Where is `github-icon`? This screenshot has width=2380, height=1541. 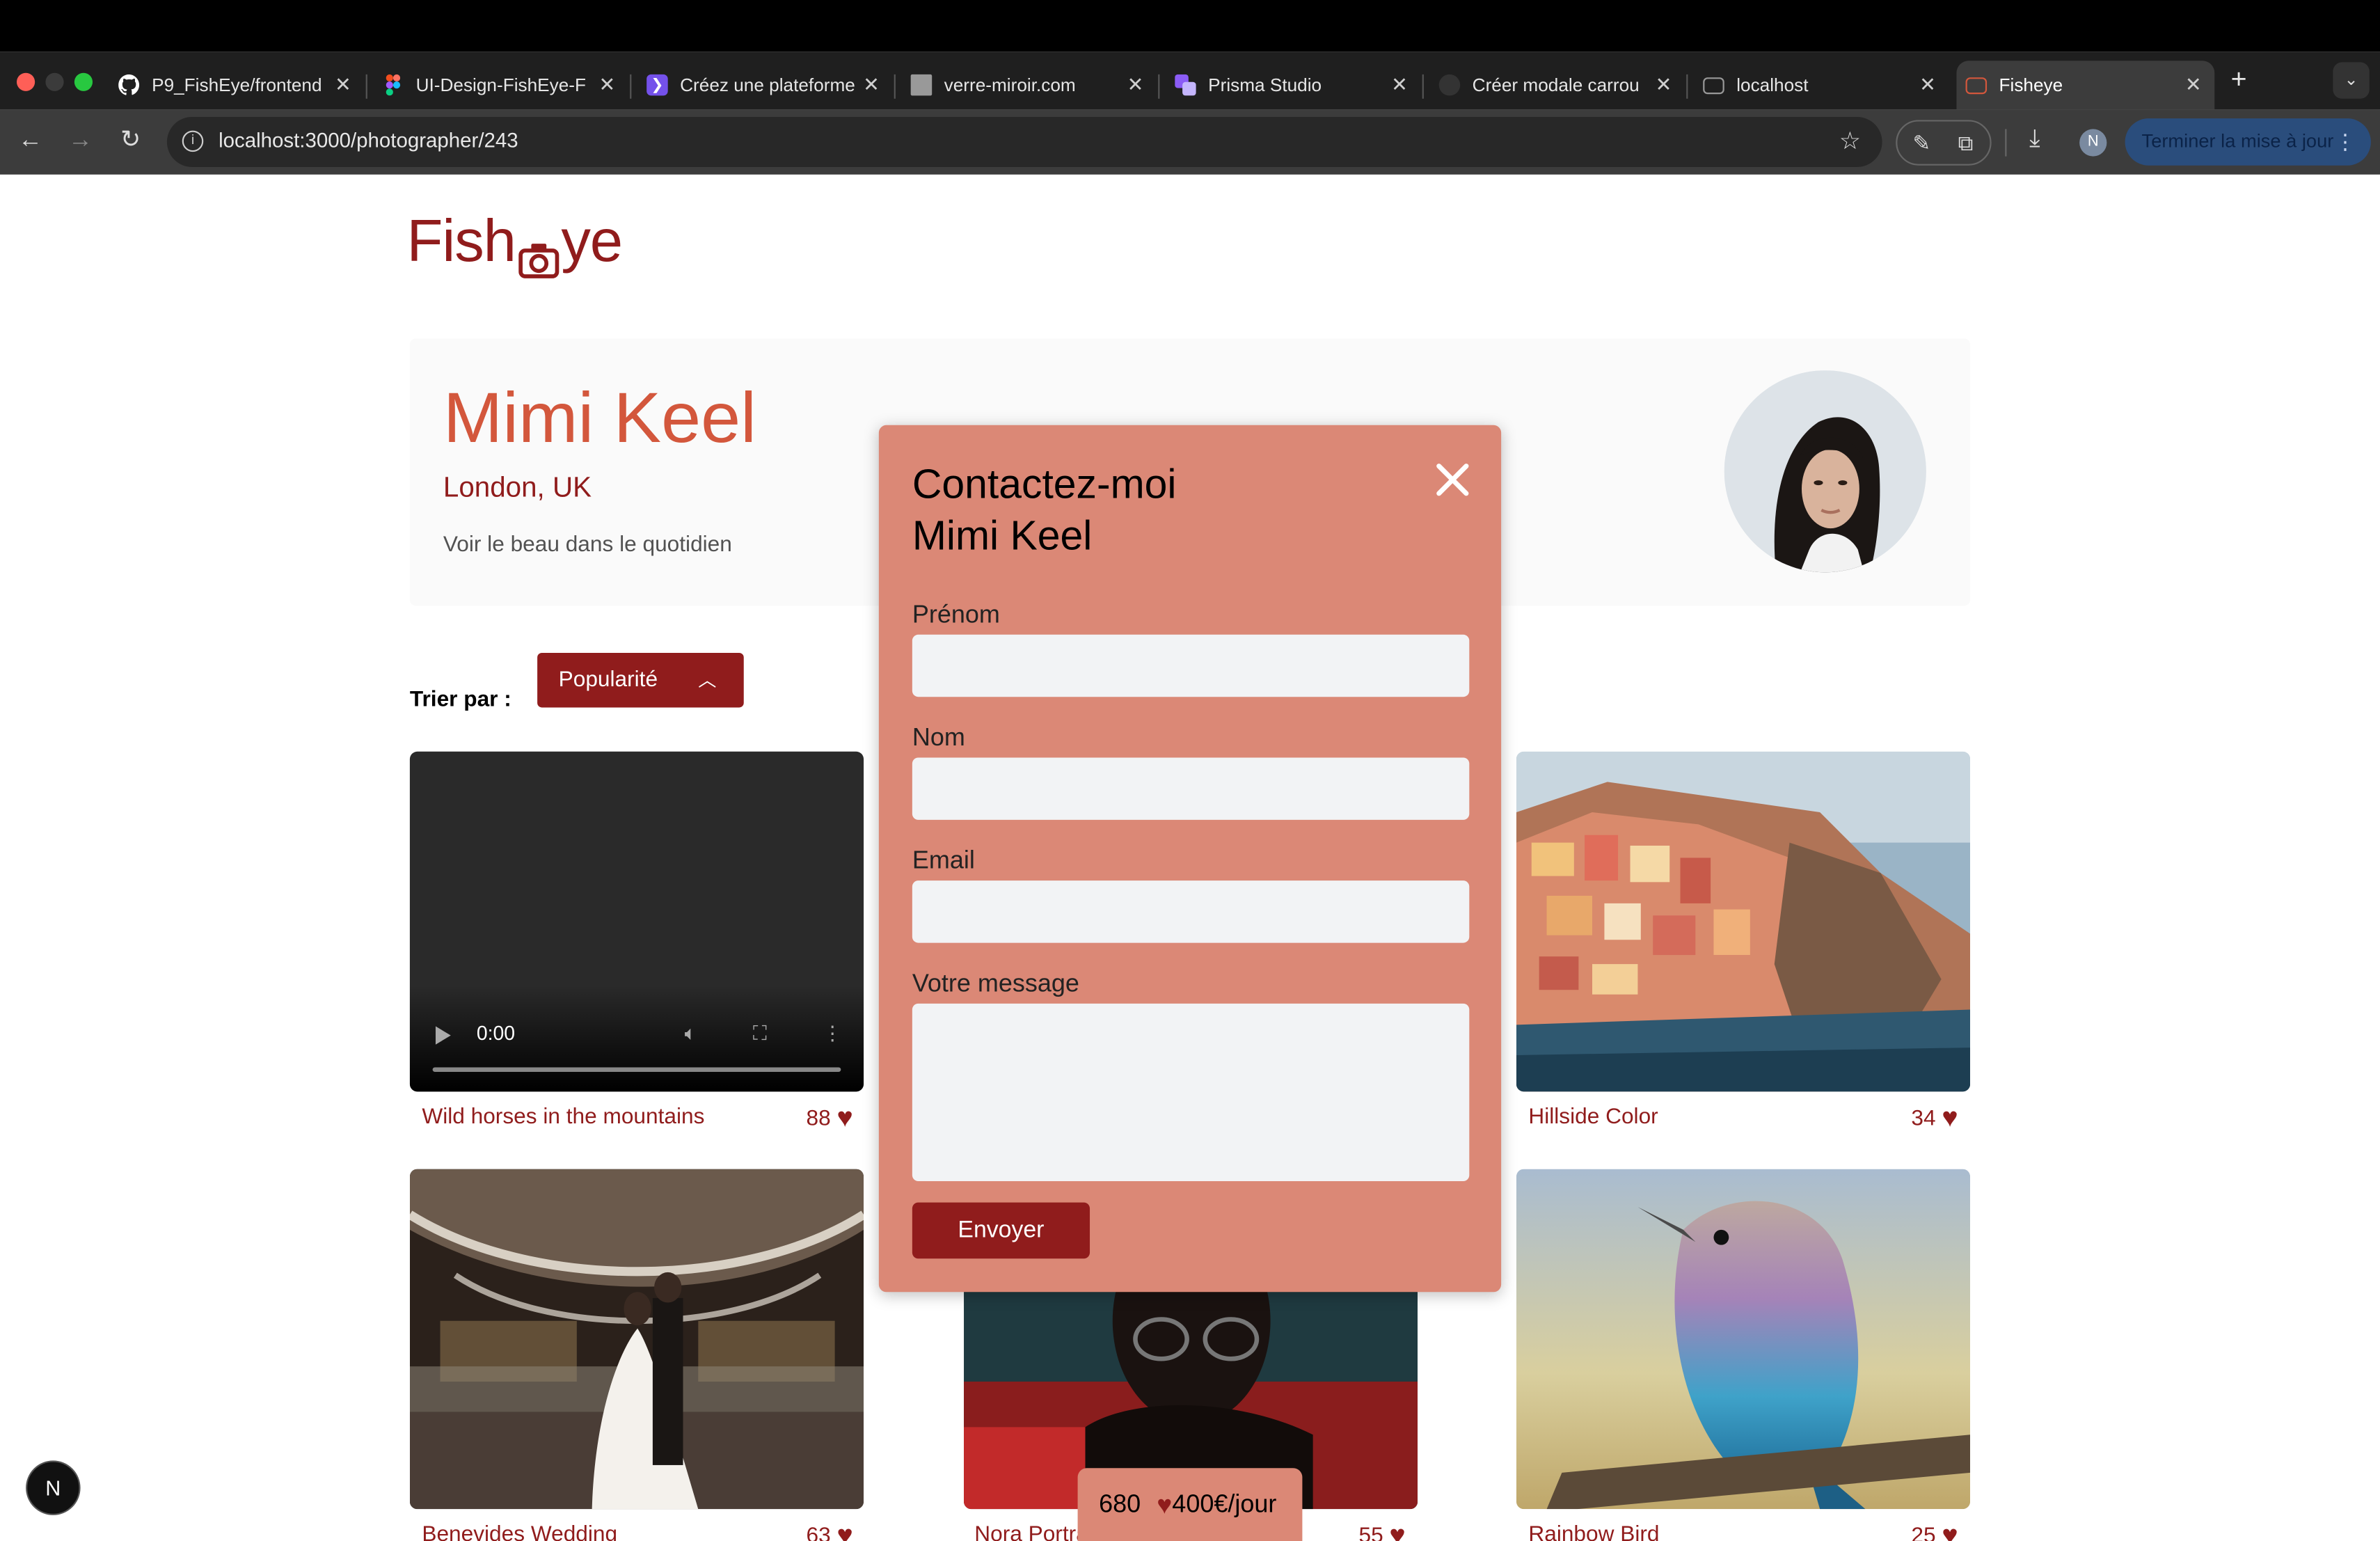
github-icon is located at coordinates (129, 85).